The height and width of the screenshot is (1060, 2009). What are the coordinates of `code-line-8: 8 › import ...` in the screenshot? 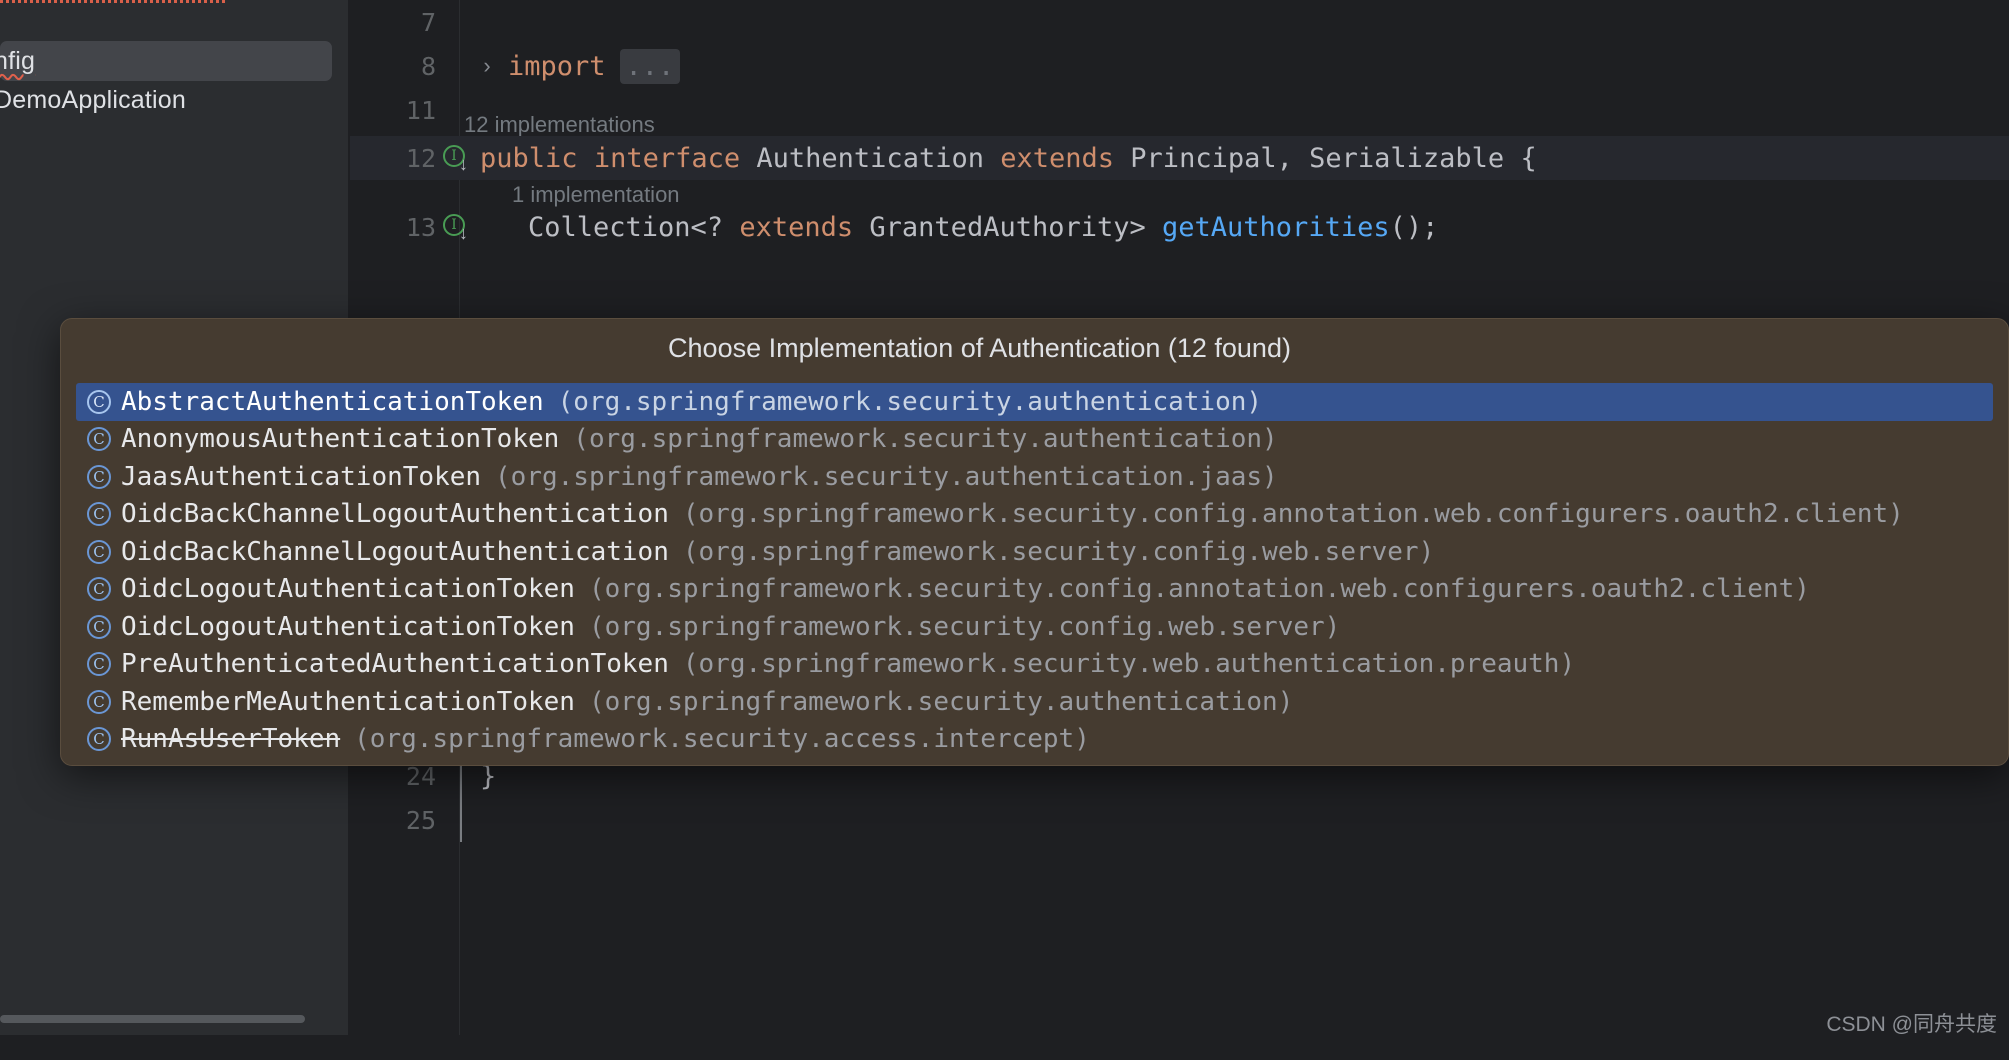 It's located at (1179, 66).